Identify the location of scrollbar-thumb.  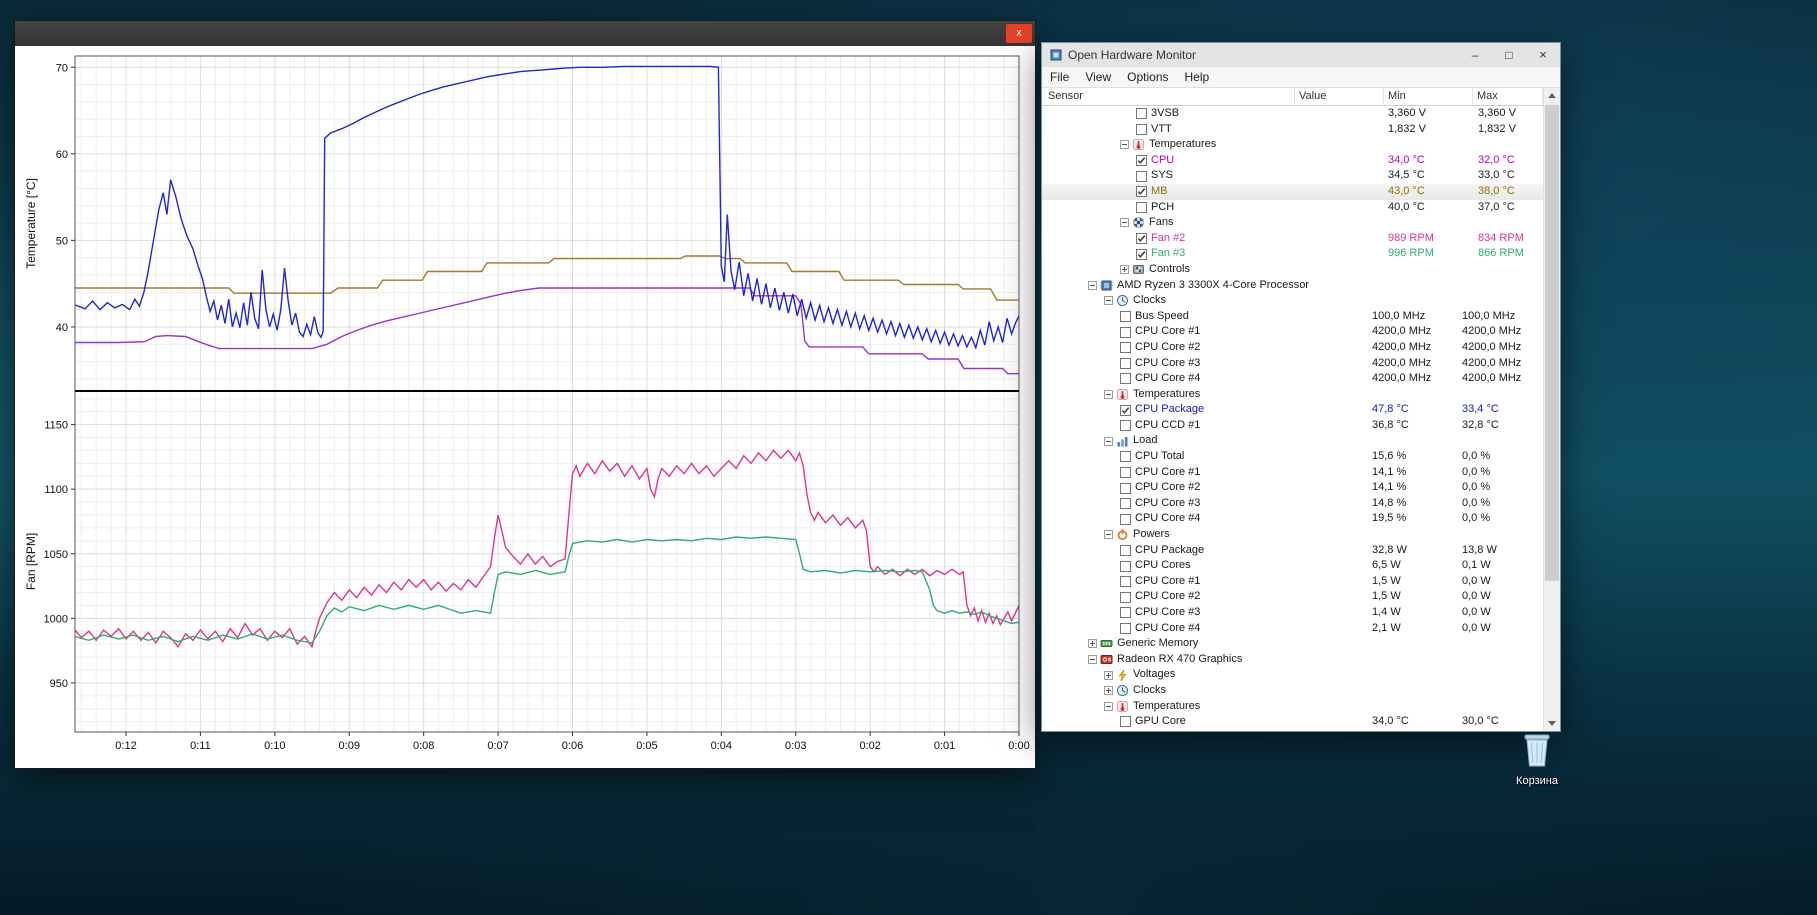
(1552, 343).